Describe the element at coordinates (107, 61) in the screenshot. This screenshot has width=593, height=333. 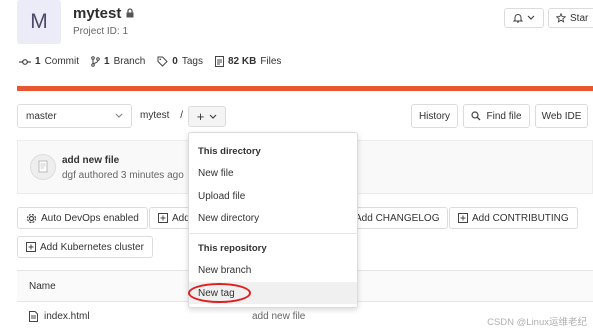
I see `branches-count: 1` at that location.